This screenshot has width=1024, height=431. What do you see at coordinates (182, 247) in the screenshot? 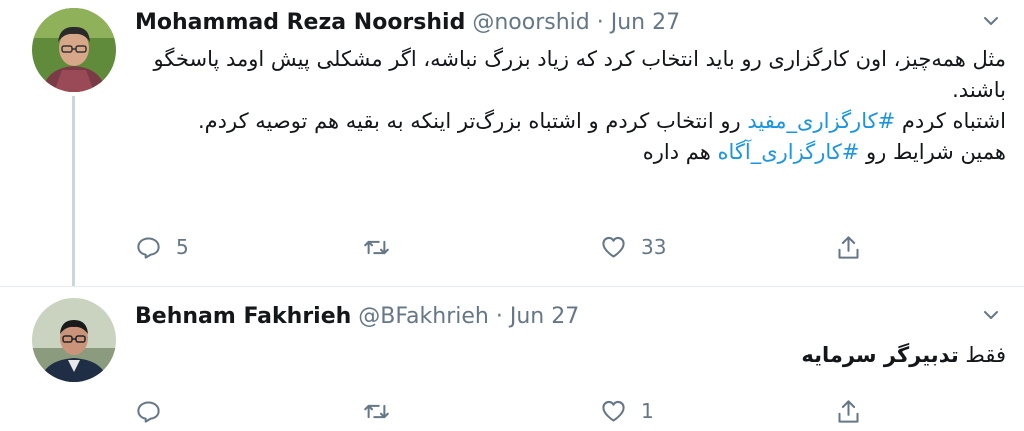
I see `reply-count: 5` at bounding box center [182, 247].